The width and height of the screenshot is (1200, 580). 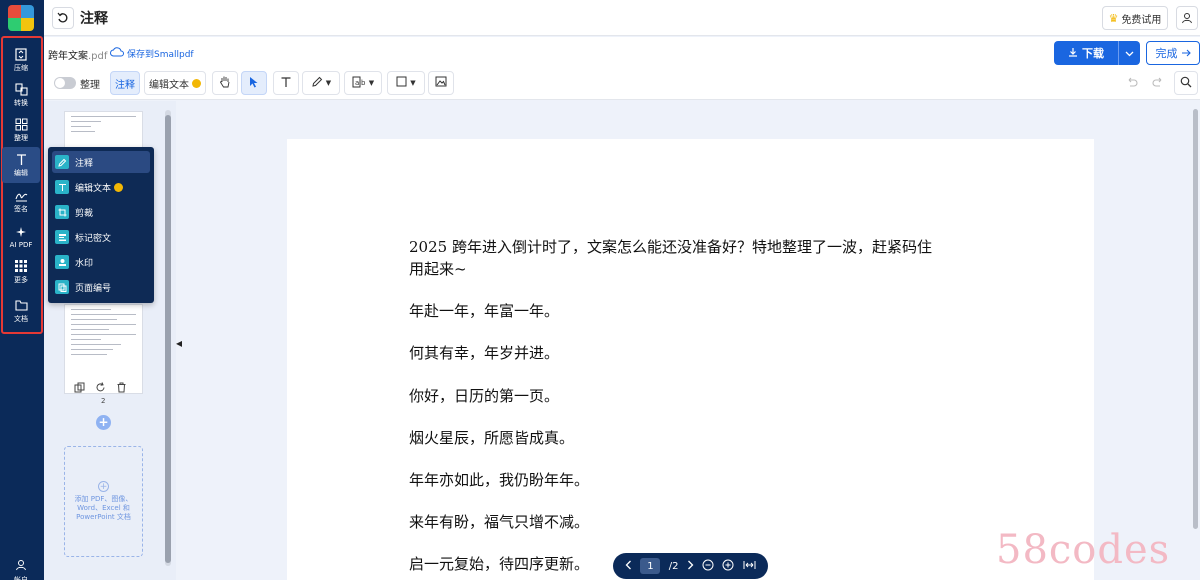 I want to click on rotate-back-icon, so click(x=63, y=18).